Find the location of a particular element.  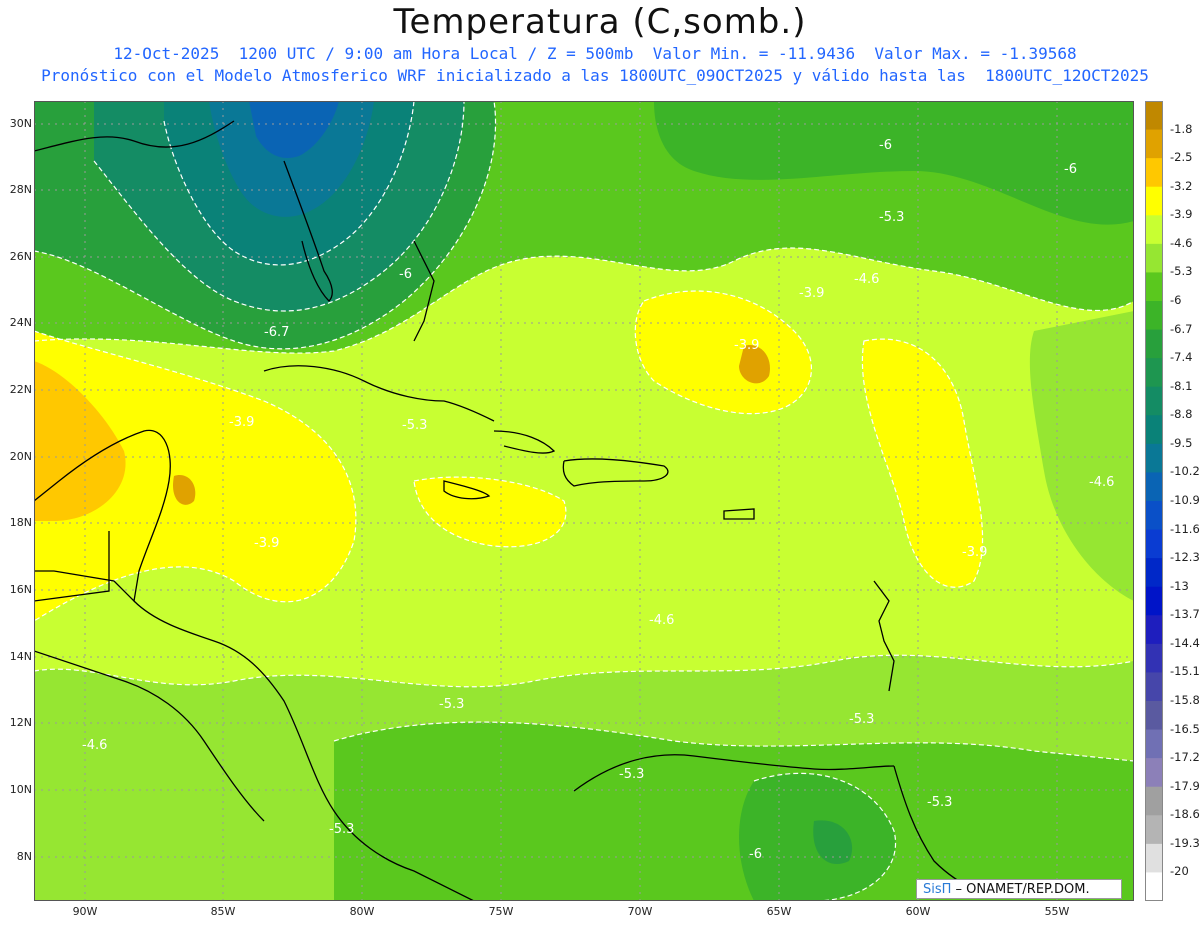

lat-label: 12N is located at coordinates (20, 722).